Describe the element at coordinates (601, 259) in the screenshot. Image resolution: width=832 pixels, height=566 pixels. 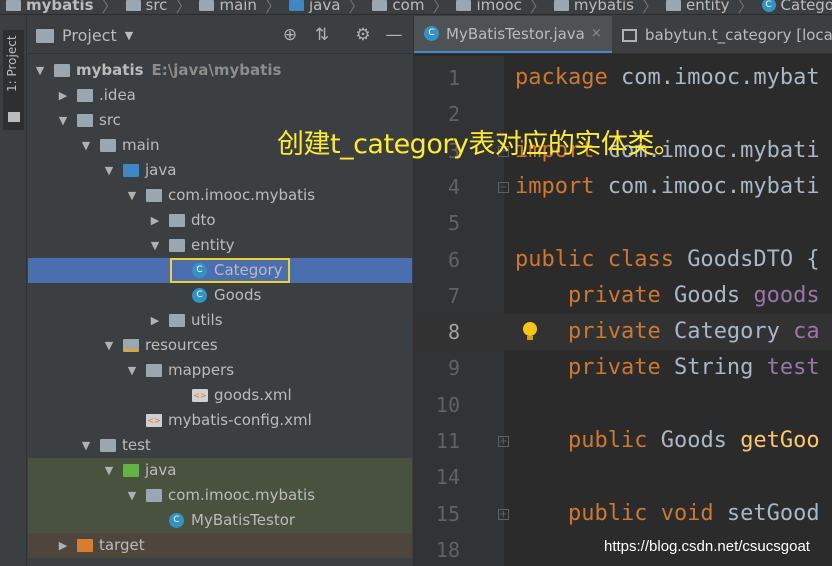
I see `code-token: public class` at that location.